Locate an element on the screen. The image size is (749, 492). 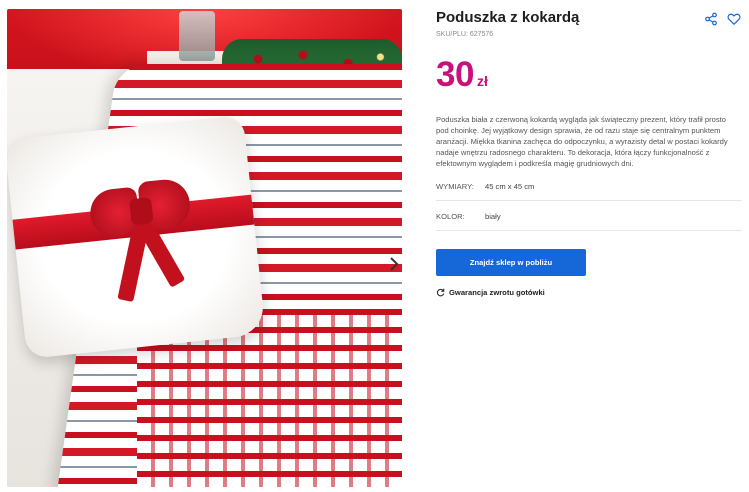
chevron-right-icon is located at coordinates (394, 264).